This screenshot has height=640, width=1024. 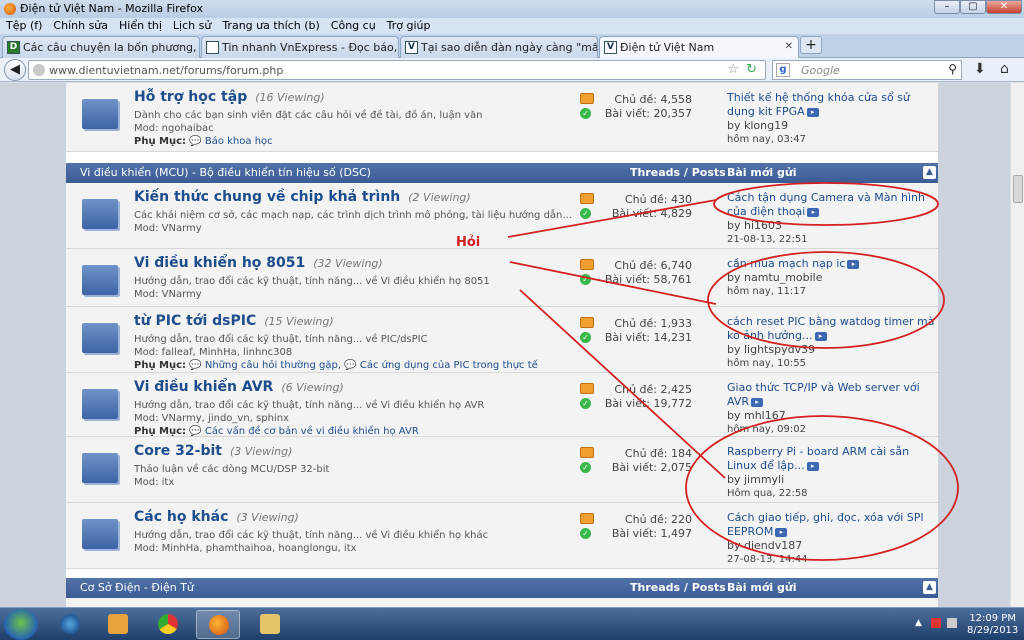 I want to click on sub-forum-link: Các ứng dụng của PIC trong thực tế, so click(x=449, y=365).